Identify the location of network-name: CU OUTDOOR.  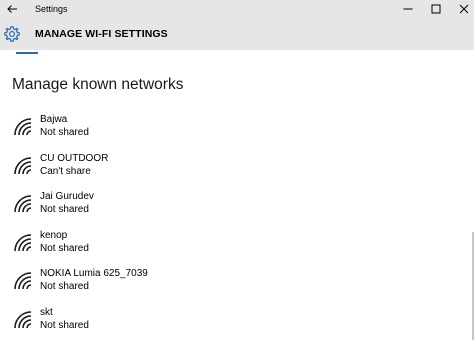
(74, 158).